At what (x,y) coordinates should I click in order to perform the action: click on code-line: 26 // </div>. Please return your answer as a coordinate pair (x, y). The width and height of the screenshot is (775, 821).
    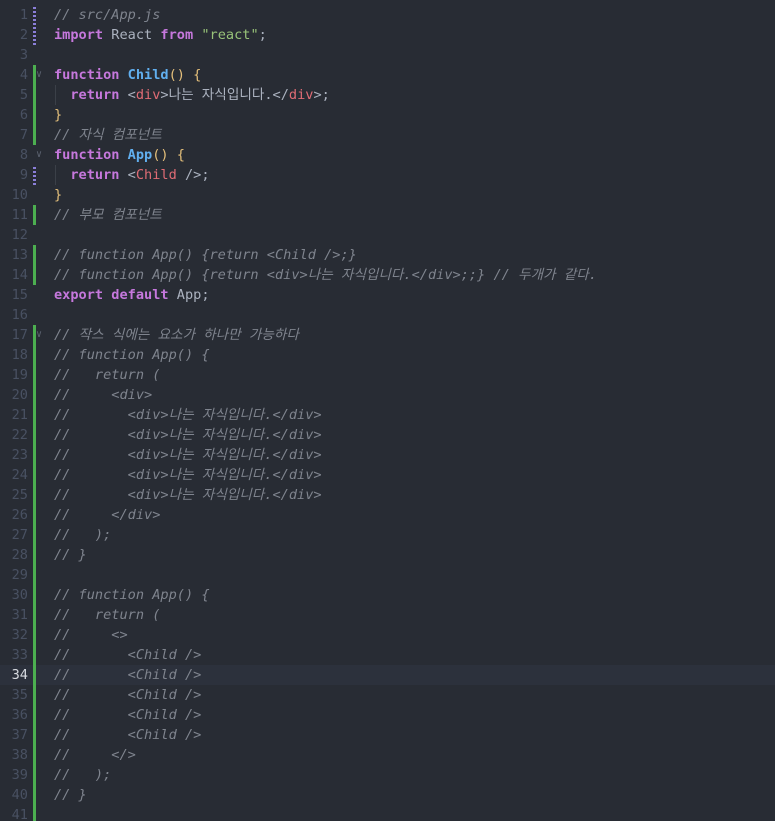
    Looking at the image, I should click on (387, 515).